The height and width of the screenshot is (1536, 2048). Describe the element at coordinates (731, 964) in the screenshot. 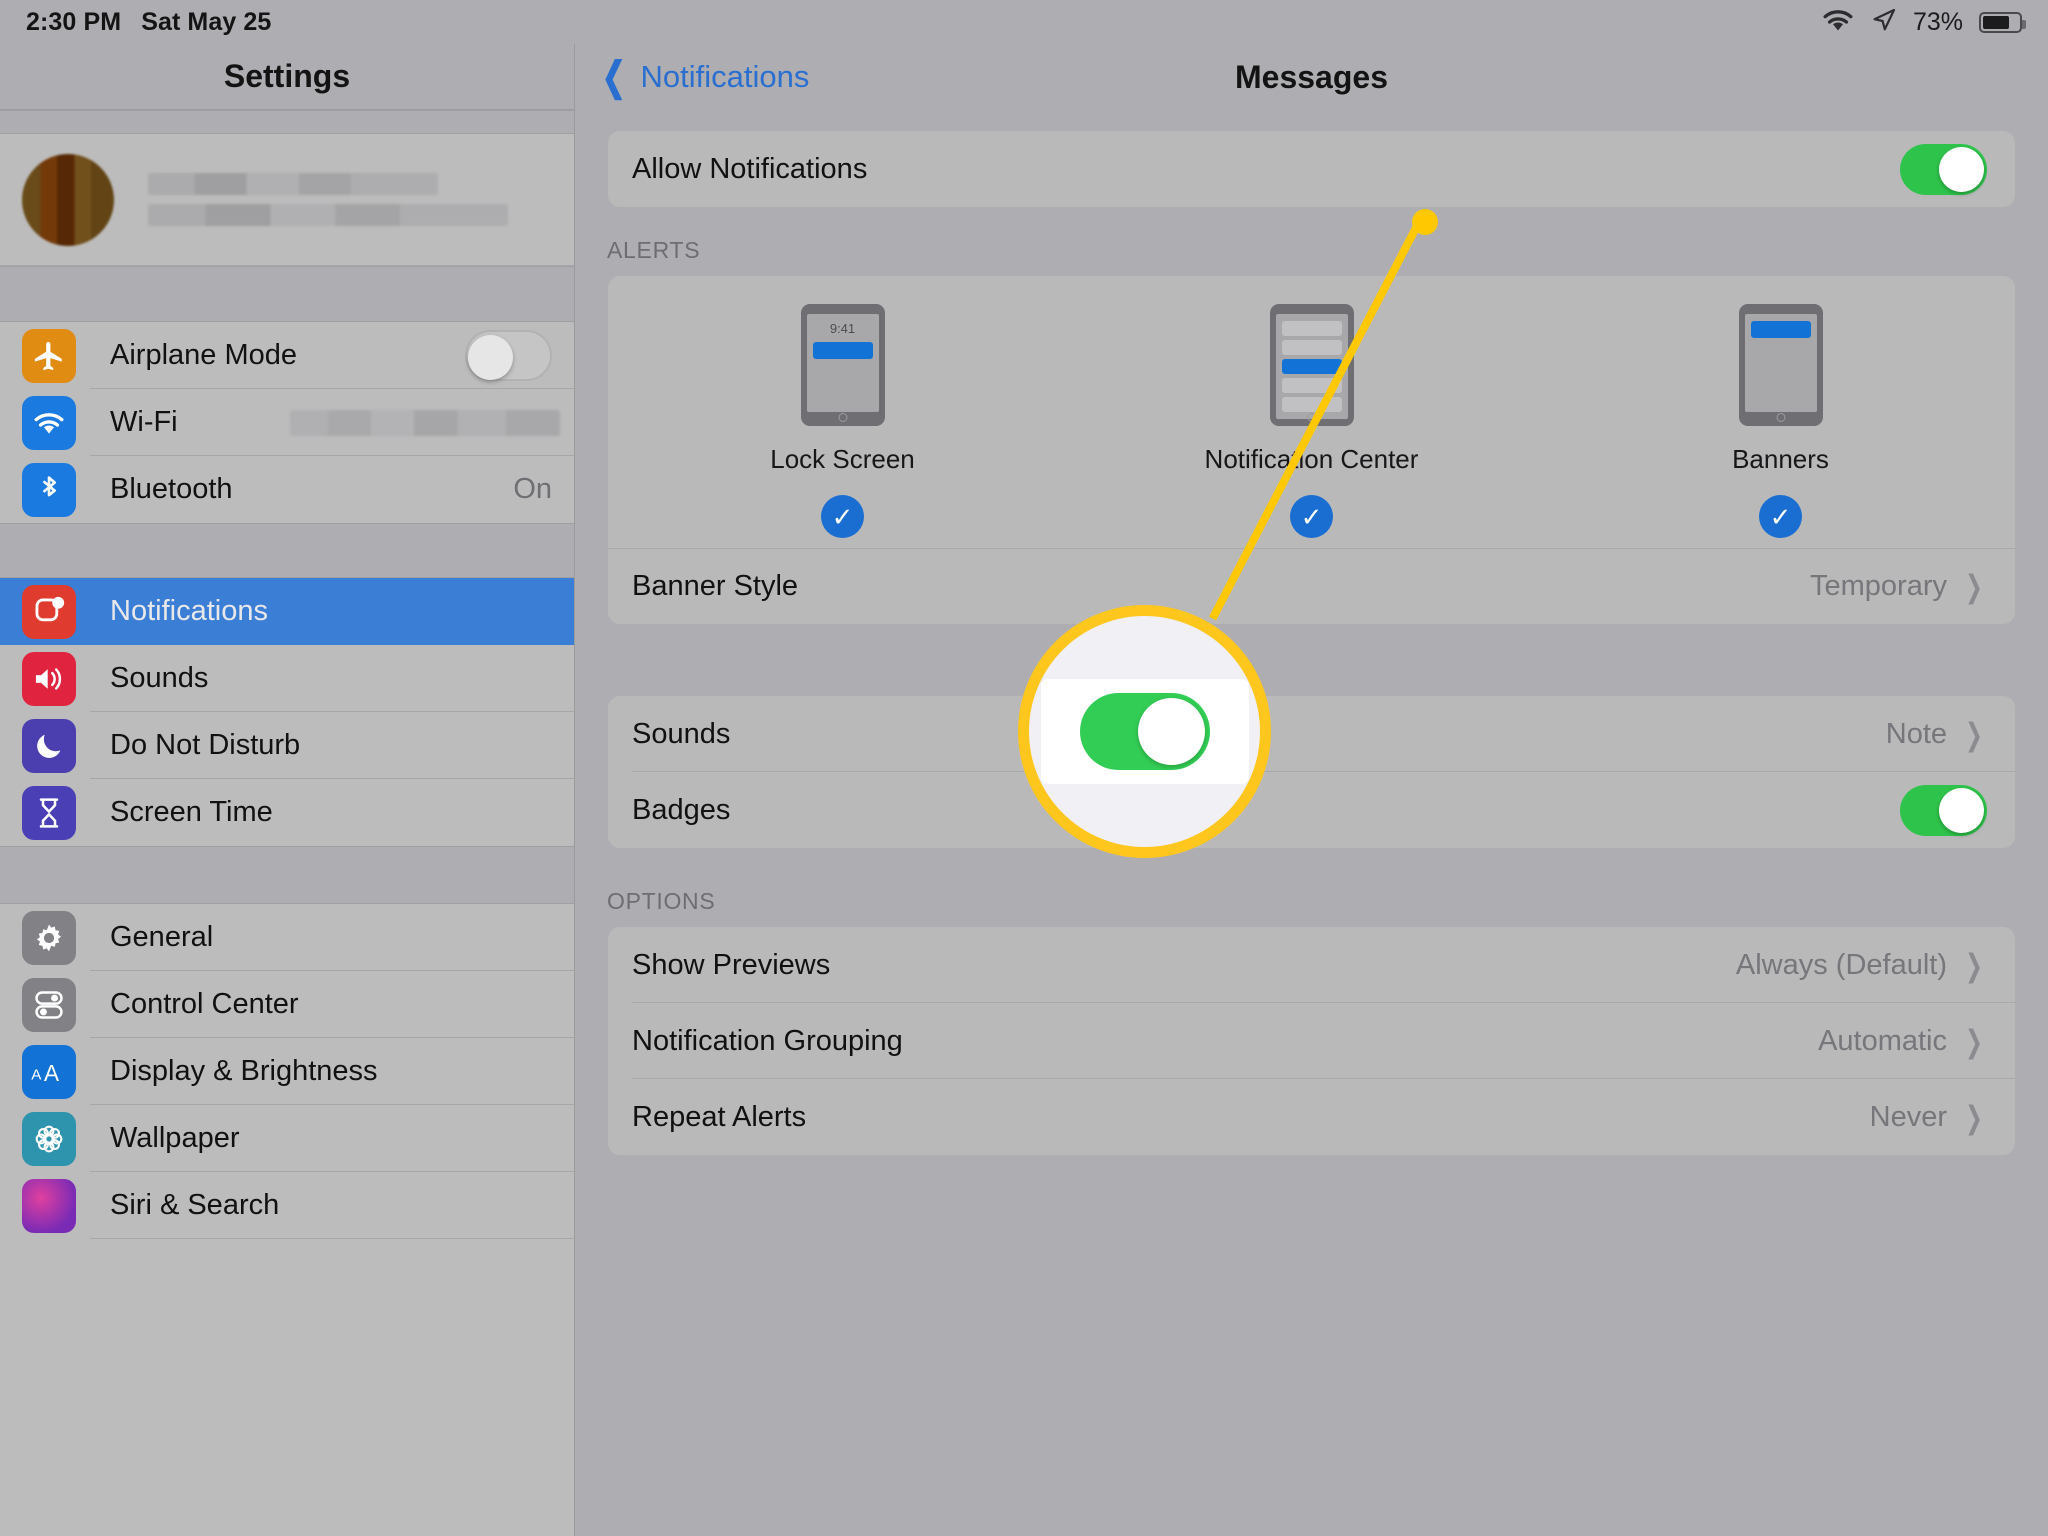

I see `show-previews-label: Show Previews` at that location.